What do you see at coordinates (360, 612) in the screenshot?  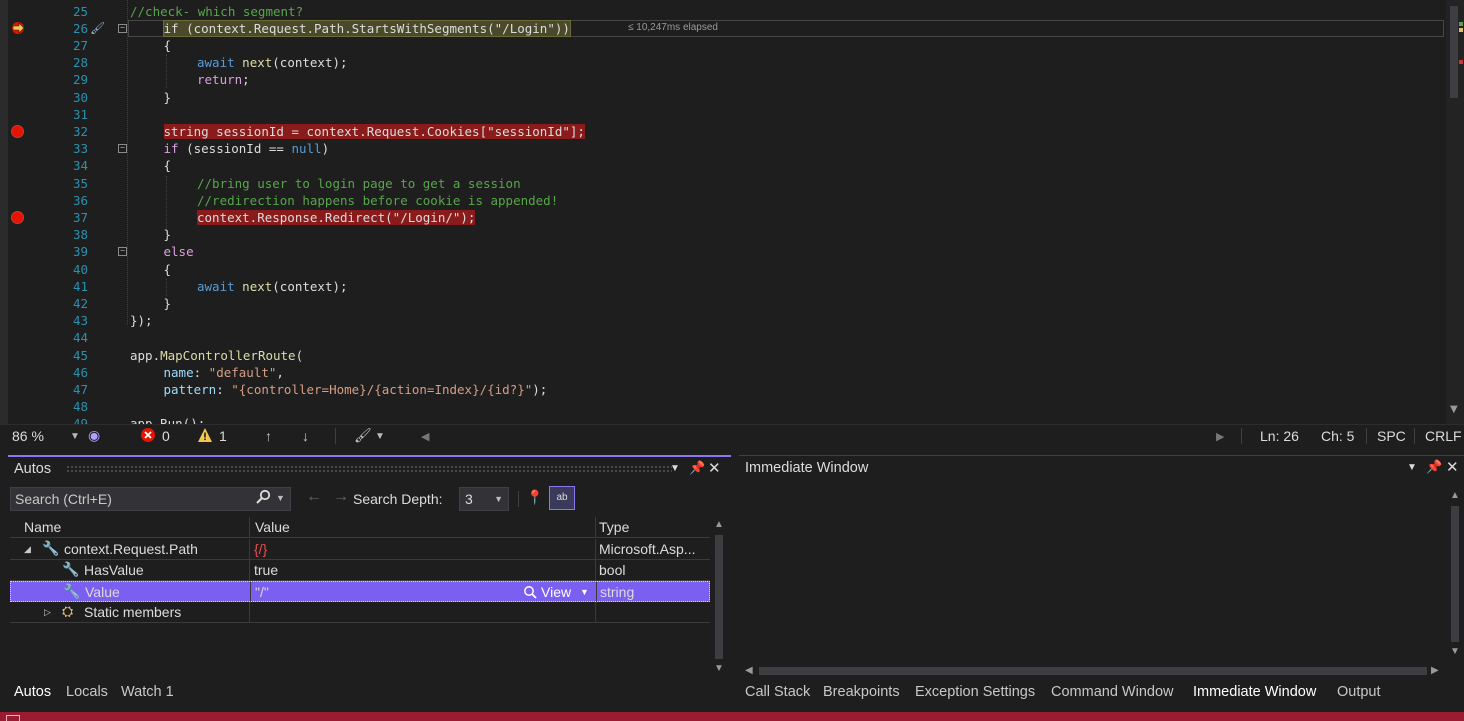 I see `autos-row: ▷ ⛭ Static members` at bounding box center [360, 612].